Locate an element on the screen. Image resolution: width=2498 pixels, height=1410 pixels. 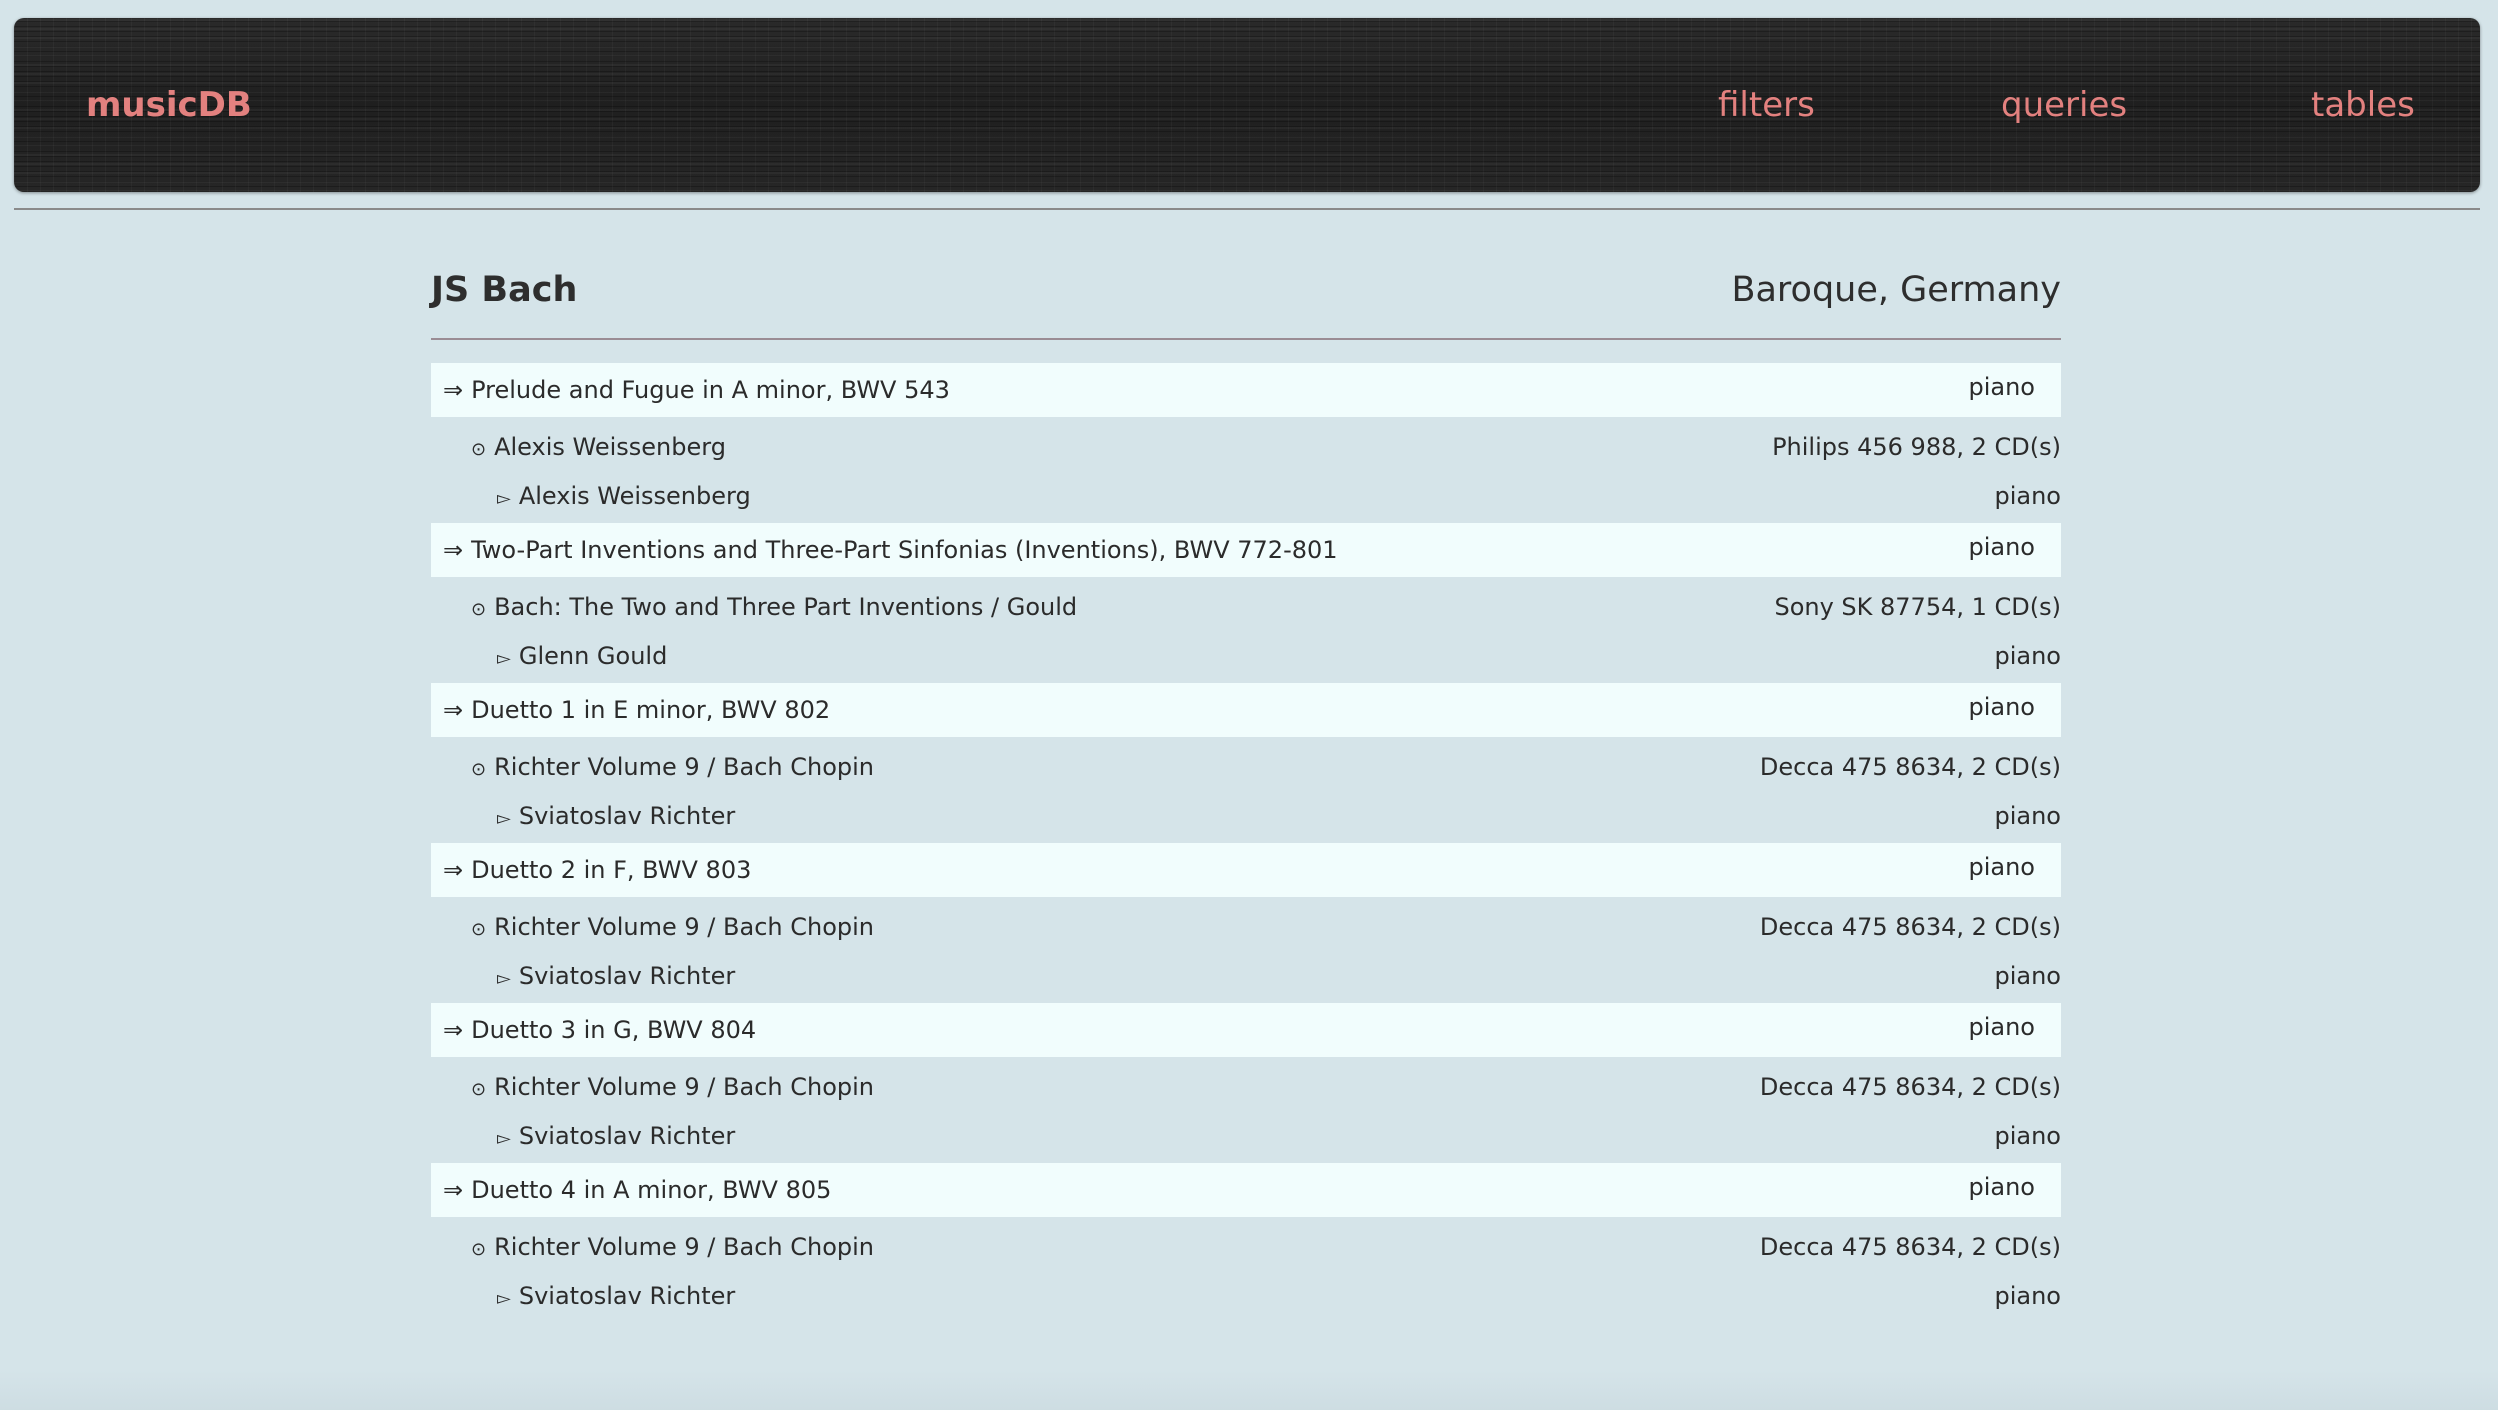
work-row: ⇒ Duetto 3 in G, BWV 804 piano is located at coordinates (1246, 1030).